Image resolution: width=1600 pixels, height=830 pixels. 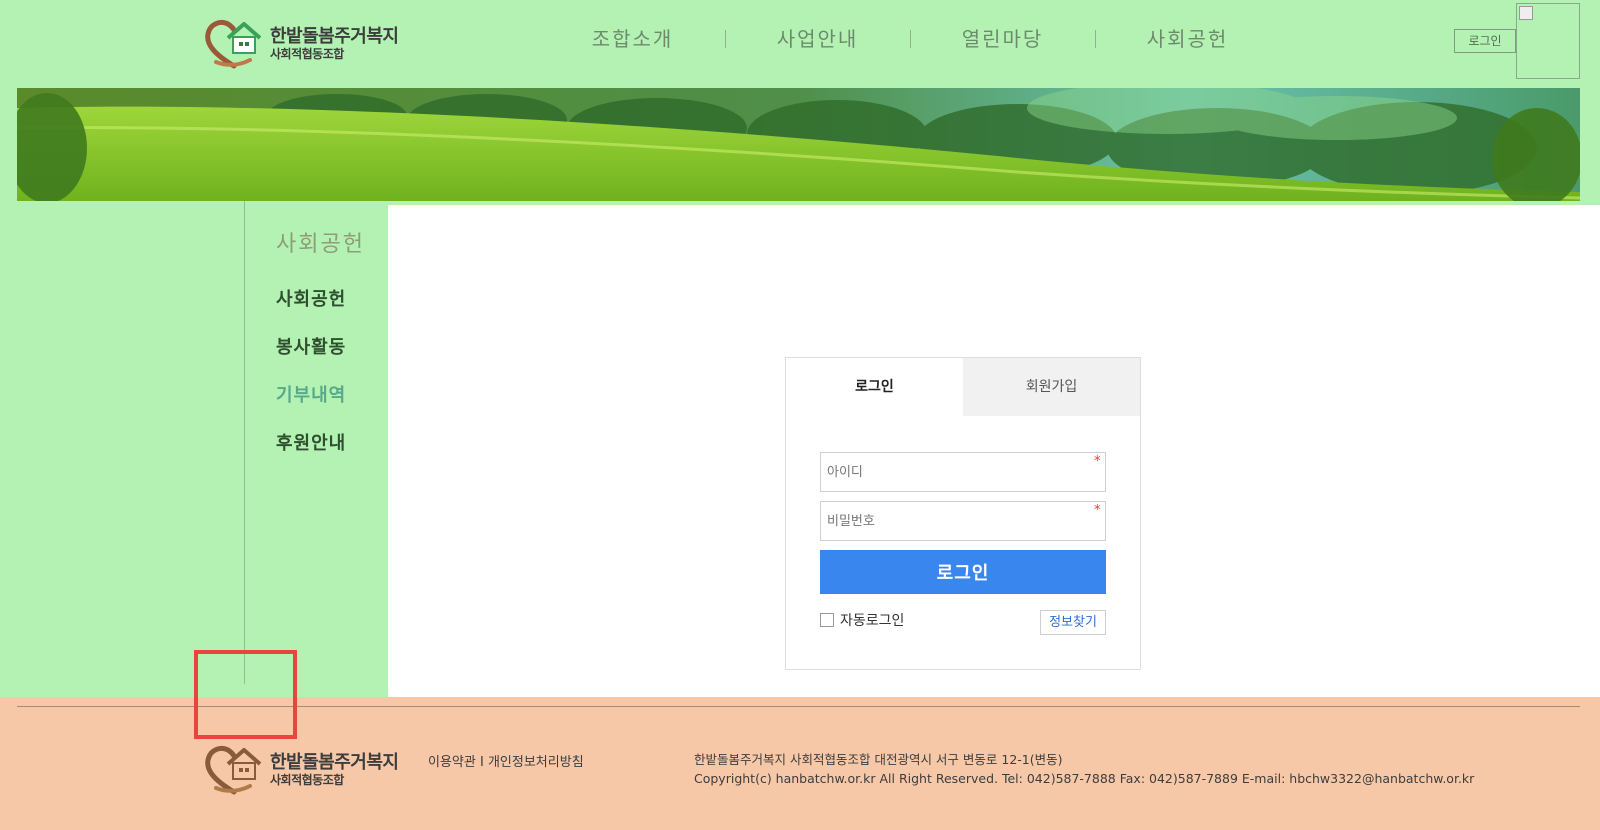 I want to click on checkbox-icon, so click(x=827, y=620).